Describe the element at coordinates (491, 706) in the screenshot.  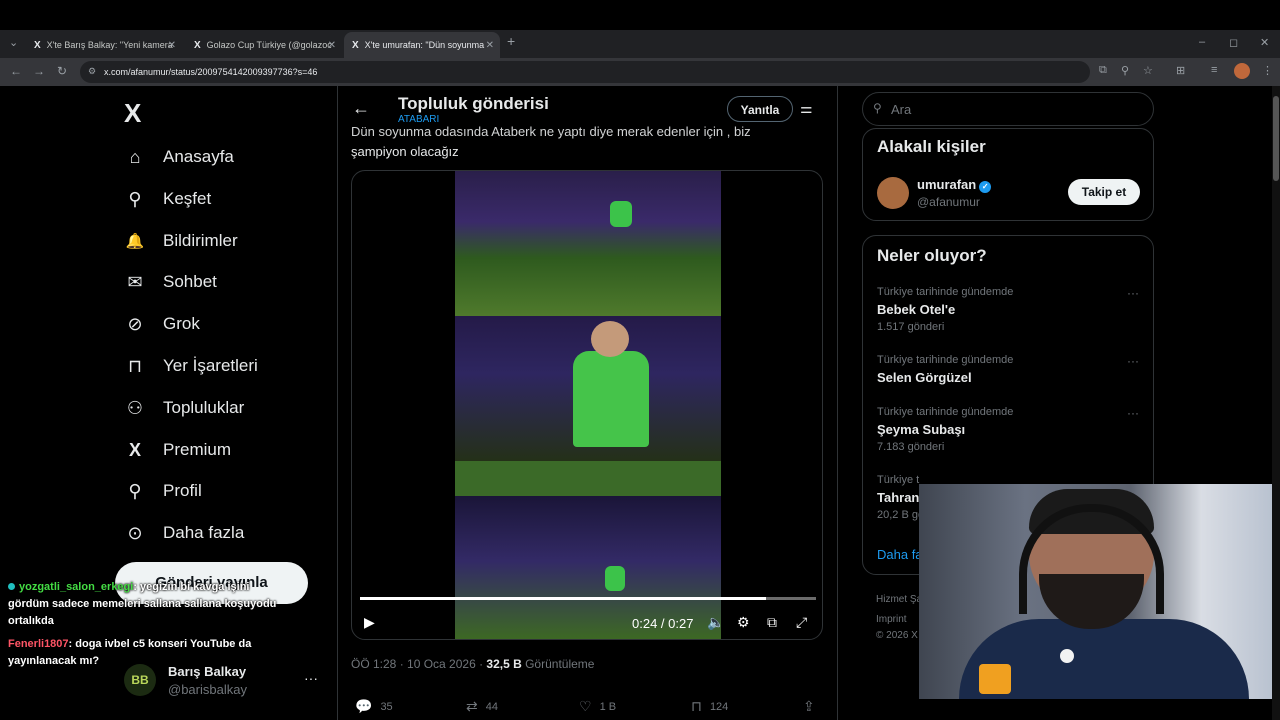
I see `repost-count: 44` at that location.